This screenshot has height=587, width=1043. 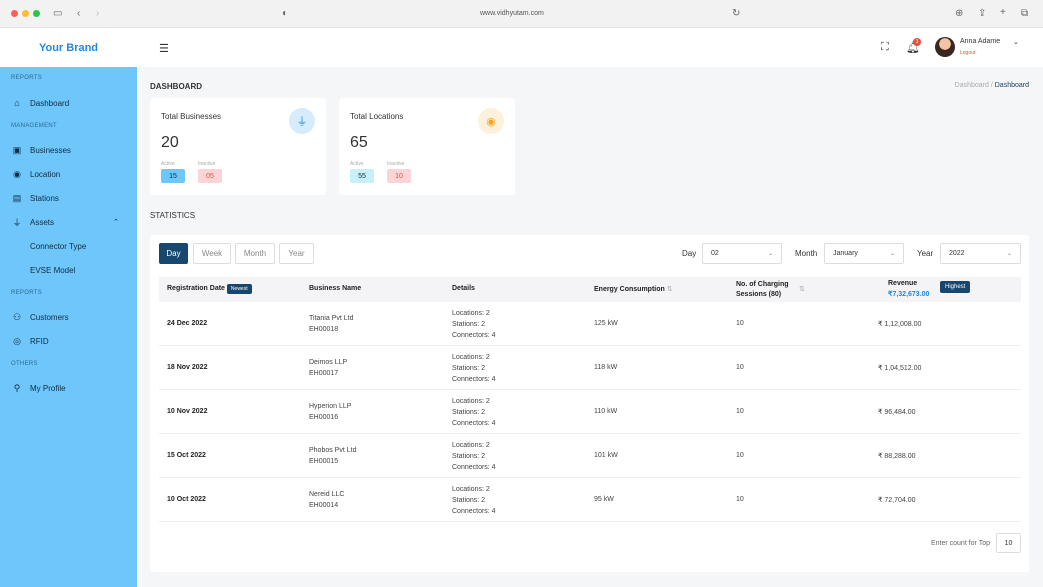 What do you see at coordinates (335, 288) in the screenshot?
I see `column-business-name: Business Name` at bounding box center [335, 288].